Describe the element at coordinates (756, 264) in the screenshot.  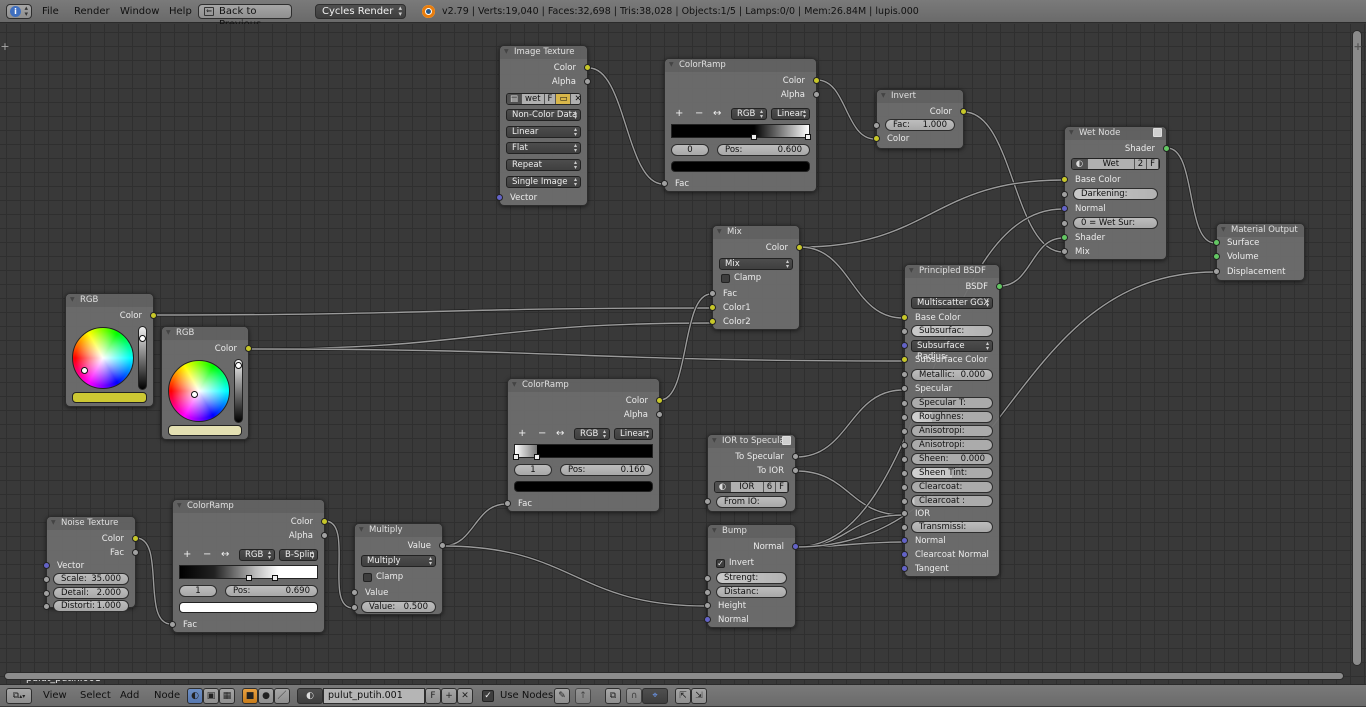
I see `blend-type-select: Mix ▴ ▾` at that location.